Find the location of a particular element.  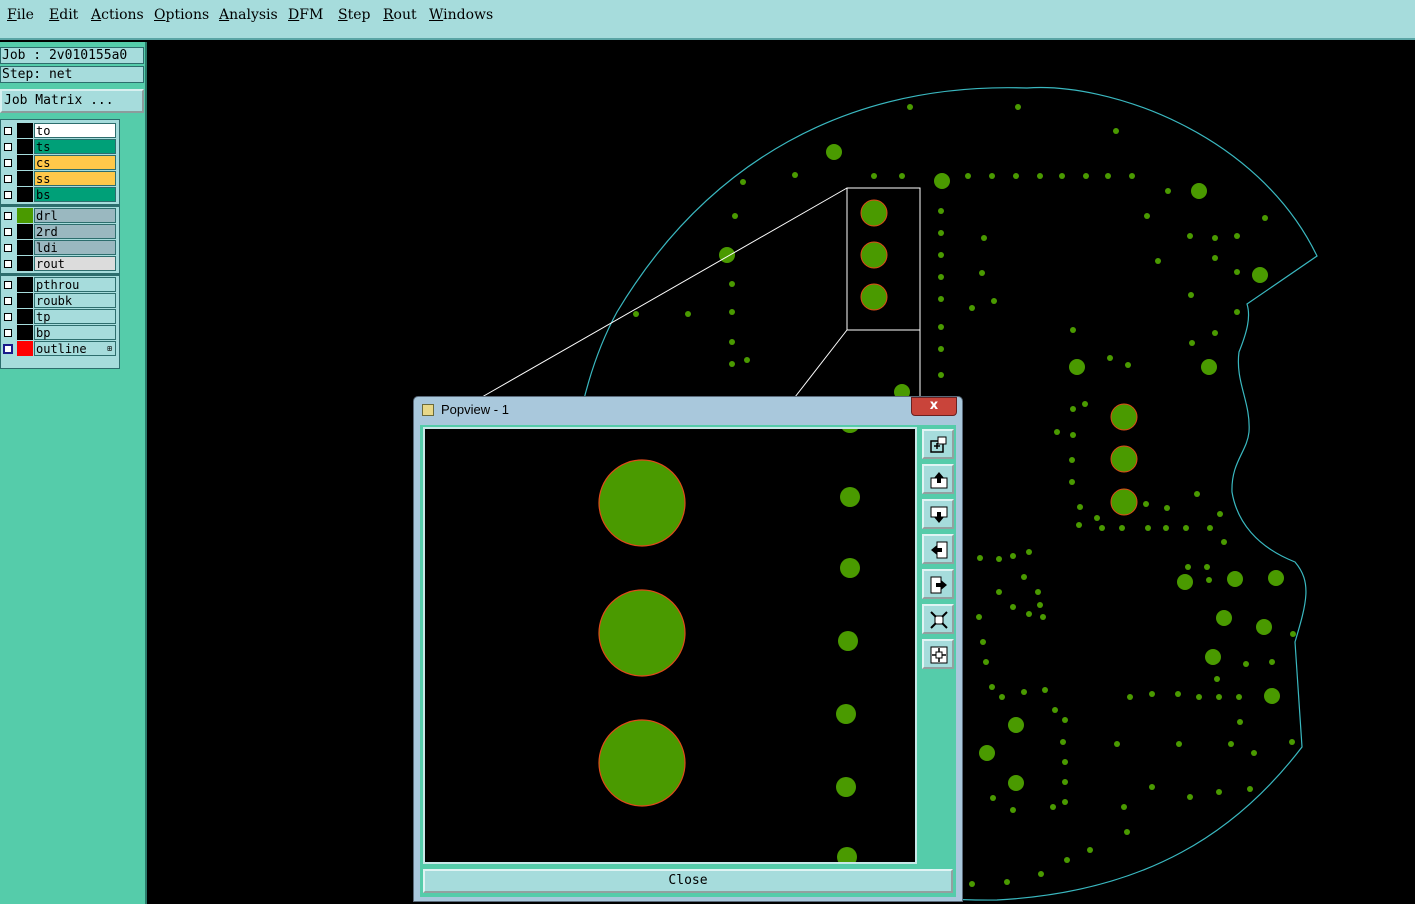

layer-row-drl: drl is located at coordinates (60, 216).